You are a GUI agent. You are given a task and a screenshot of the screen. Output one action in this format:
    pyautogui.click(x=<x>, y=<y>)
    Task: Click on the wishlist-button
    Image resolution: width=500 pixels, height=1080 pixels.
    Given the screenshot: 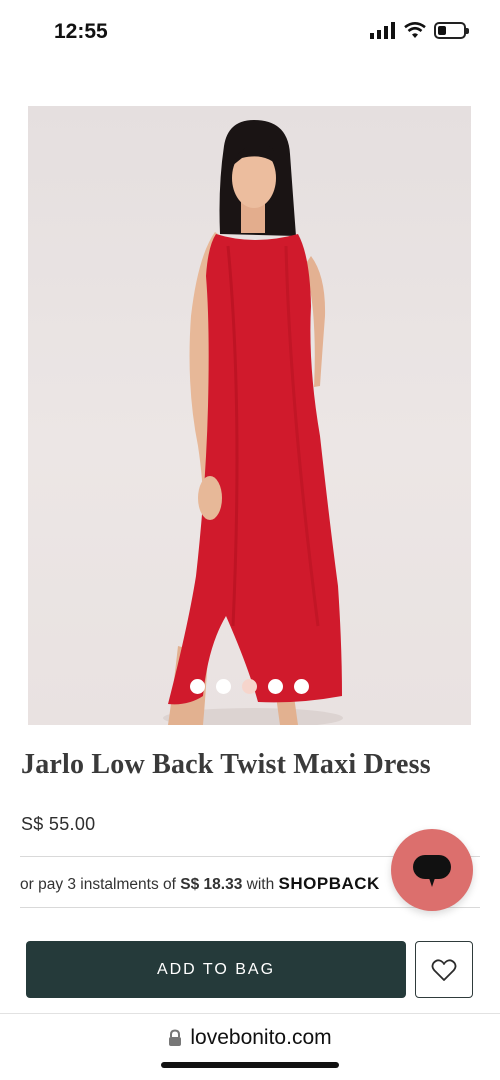 What is the action you would take?
    pyautogui.click(x=444, y=969)
    